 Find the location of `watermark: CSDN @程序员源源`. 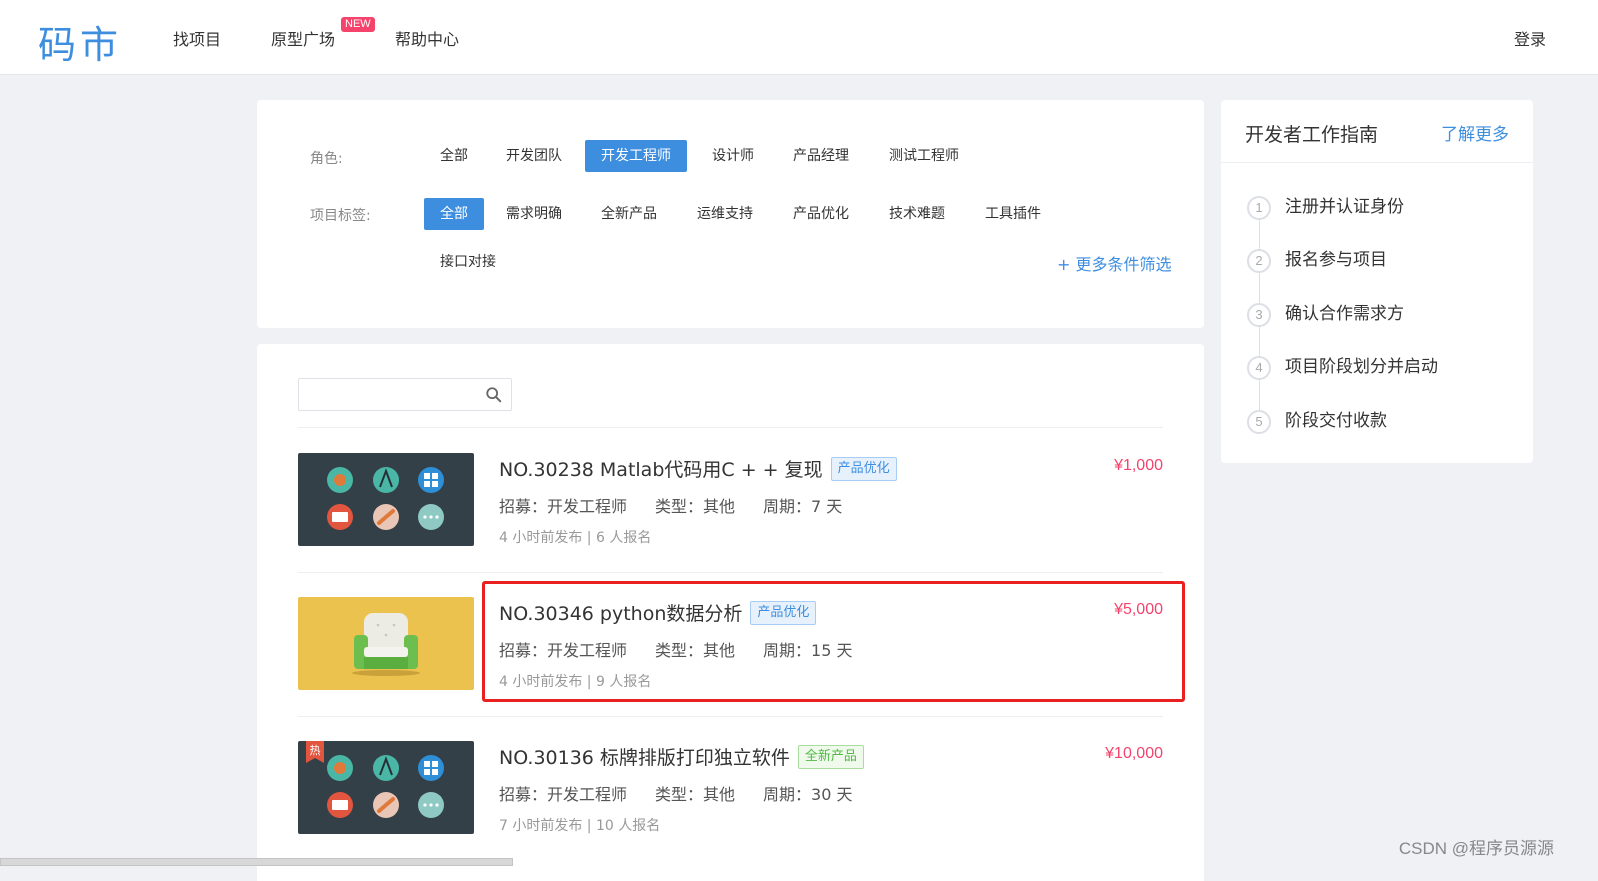

watermark: CSDN @程序员源源 is located at coordinates (1476, 848).